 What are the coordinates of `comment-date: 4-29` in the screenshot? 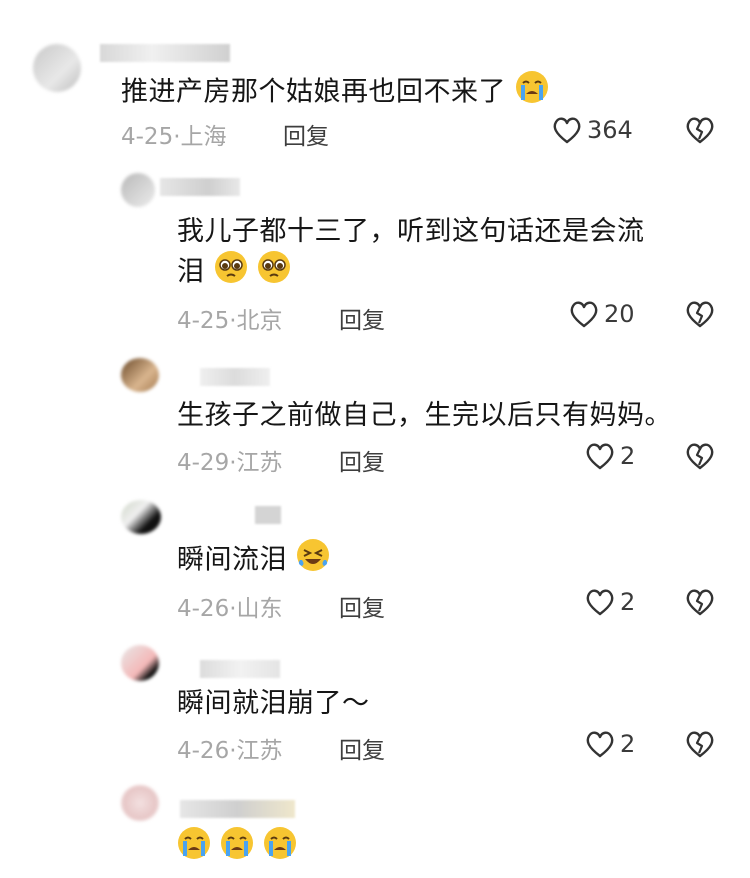 It's located at (203, 463).